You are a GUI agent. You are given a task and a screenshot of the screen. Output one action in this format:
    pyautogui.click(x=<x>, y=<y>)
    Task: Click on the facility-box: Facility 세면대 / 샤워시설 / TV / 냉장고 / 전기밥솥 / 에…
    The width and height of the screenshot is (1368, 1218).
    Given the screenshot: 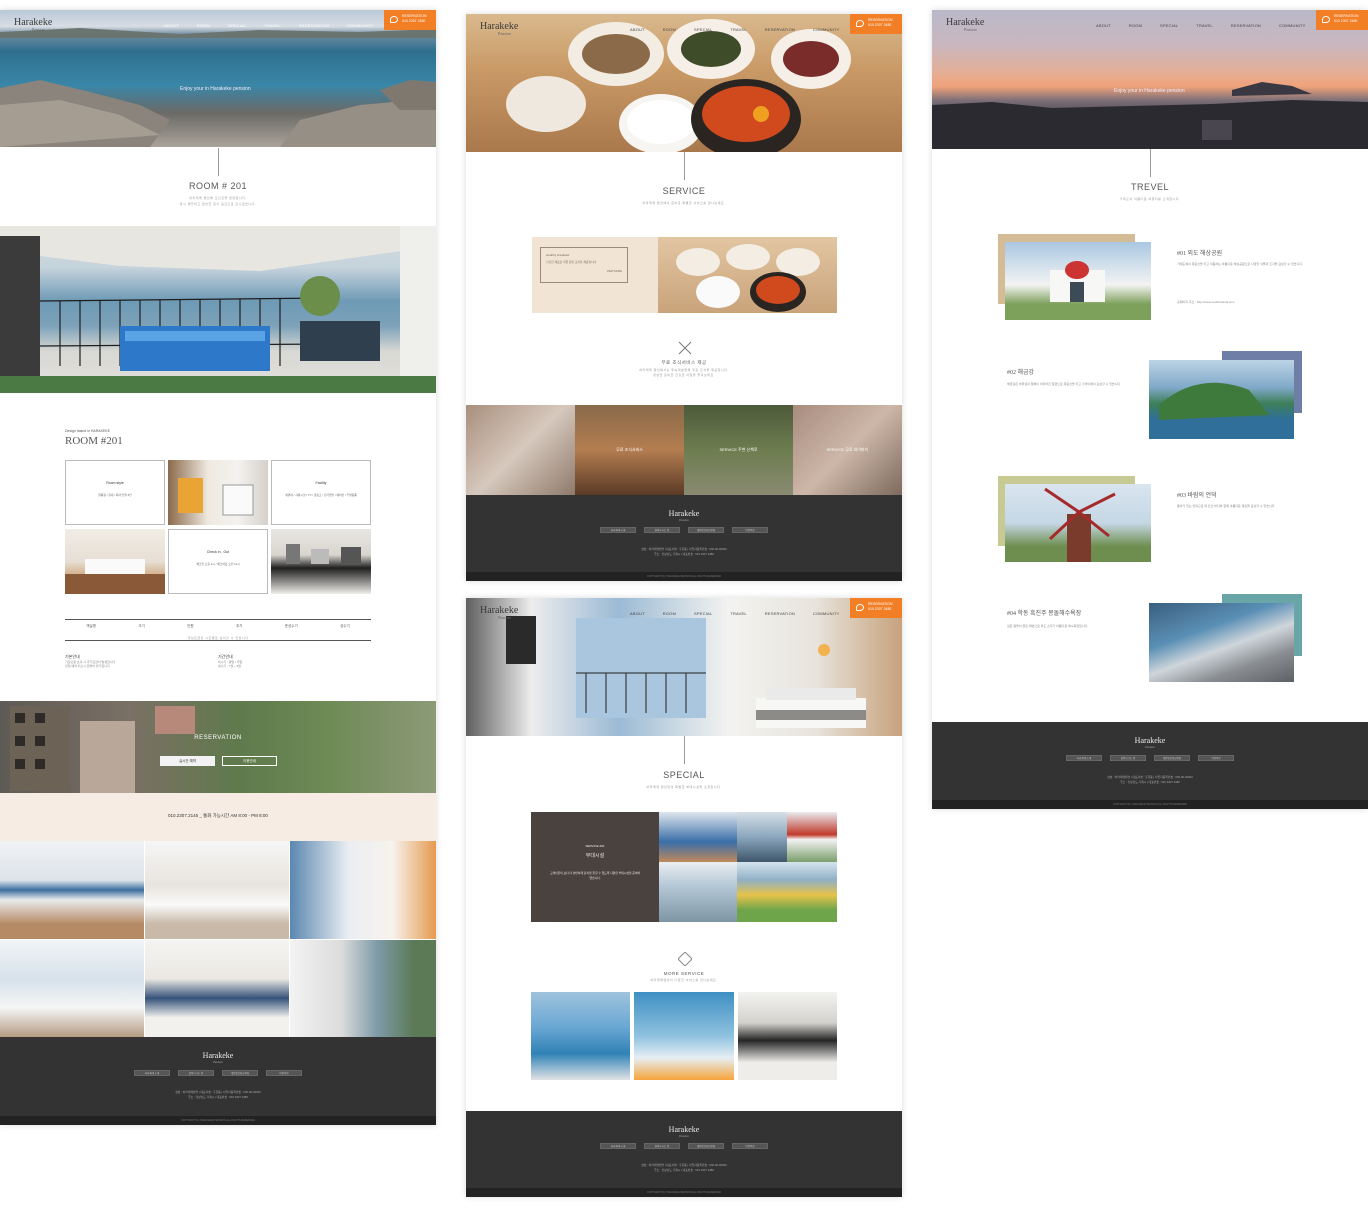 What is the action you would take?
    pyautogui.click(x=321, y=492)
    